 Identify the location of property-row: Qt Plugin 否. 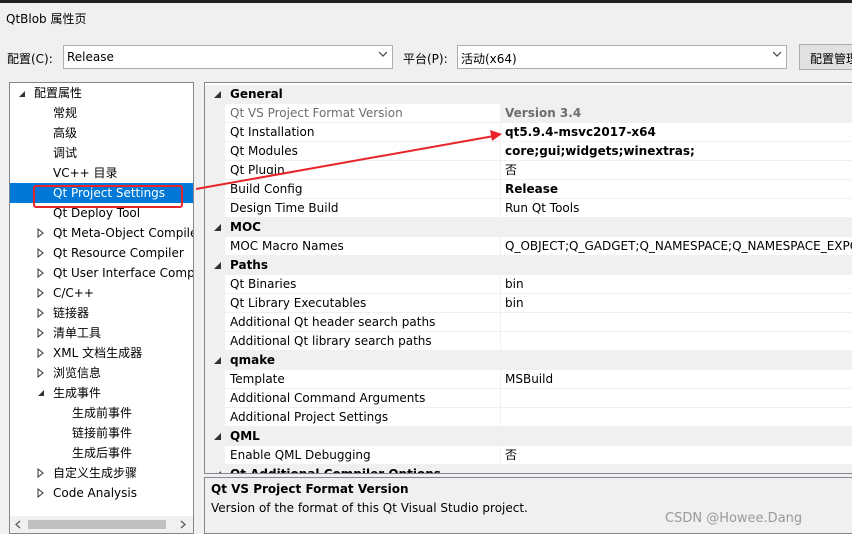
(528, 170).